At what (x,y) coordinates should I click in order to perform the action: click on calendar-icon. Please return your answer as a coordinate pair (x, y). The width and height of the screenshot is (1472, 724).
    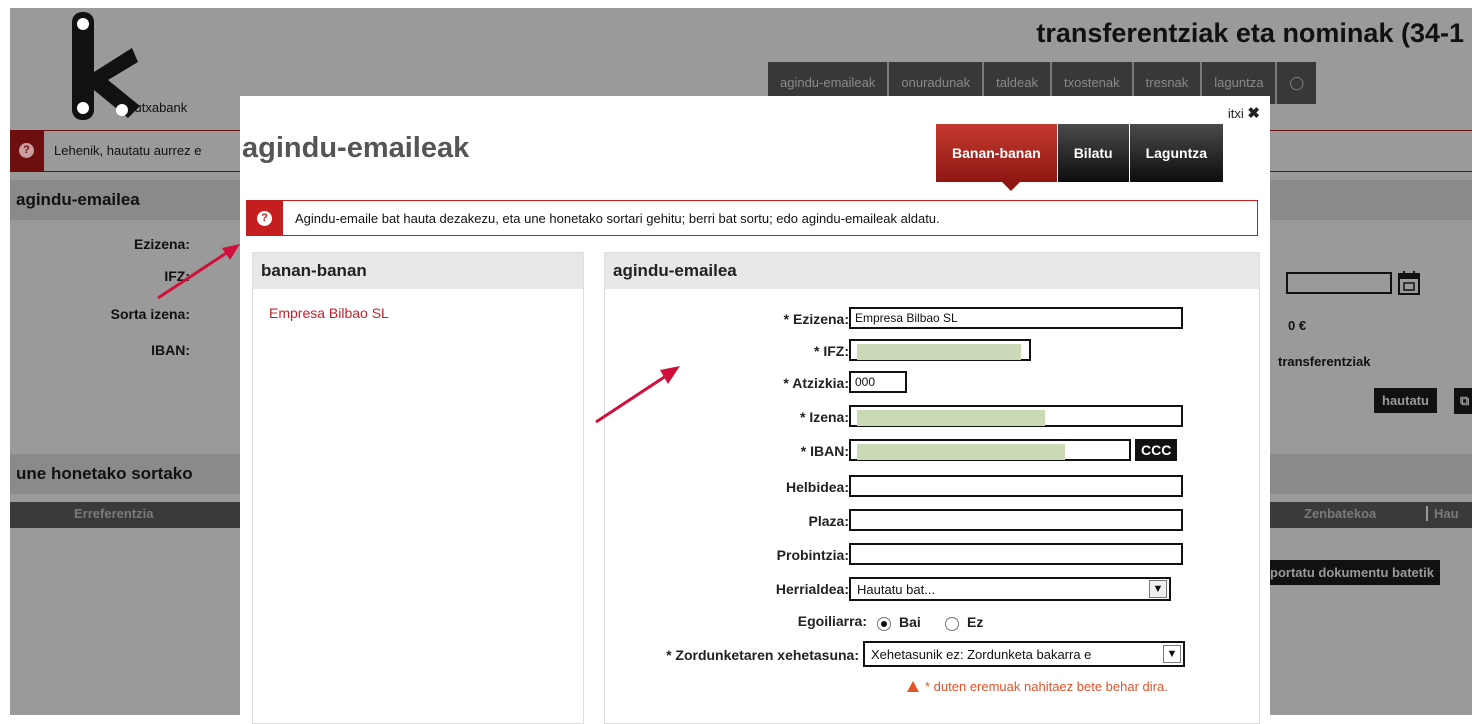
    Looking at the image, I should click on (1409, 283).